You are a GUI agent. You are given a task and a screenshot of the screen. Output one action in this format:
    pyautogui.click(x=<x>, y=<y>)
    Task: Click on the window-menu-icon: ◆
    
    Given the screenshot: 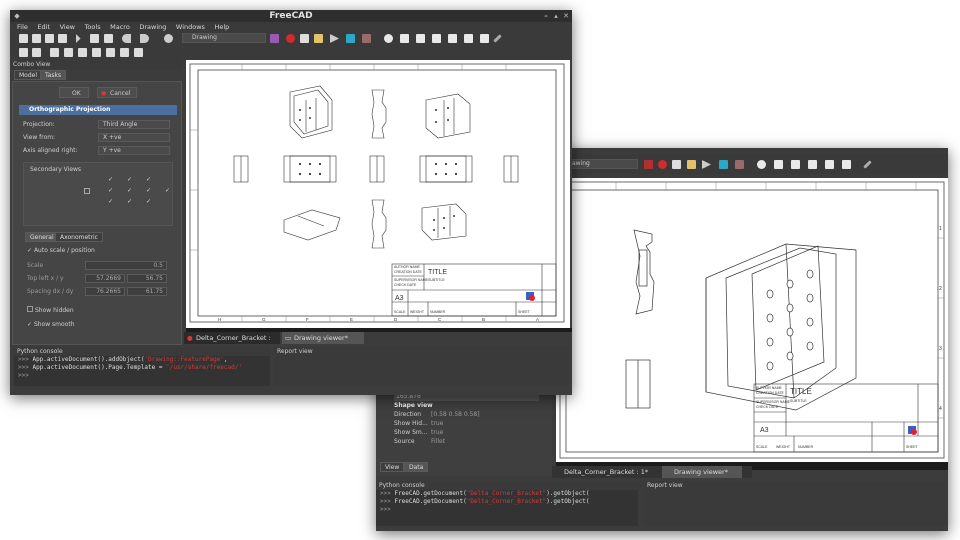 What is the action you would take?
    pyautogui.click(x=17, y=16)
    